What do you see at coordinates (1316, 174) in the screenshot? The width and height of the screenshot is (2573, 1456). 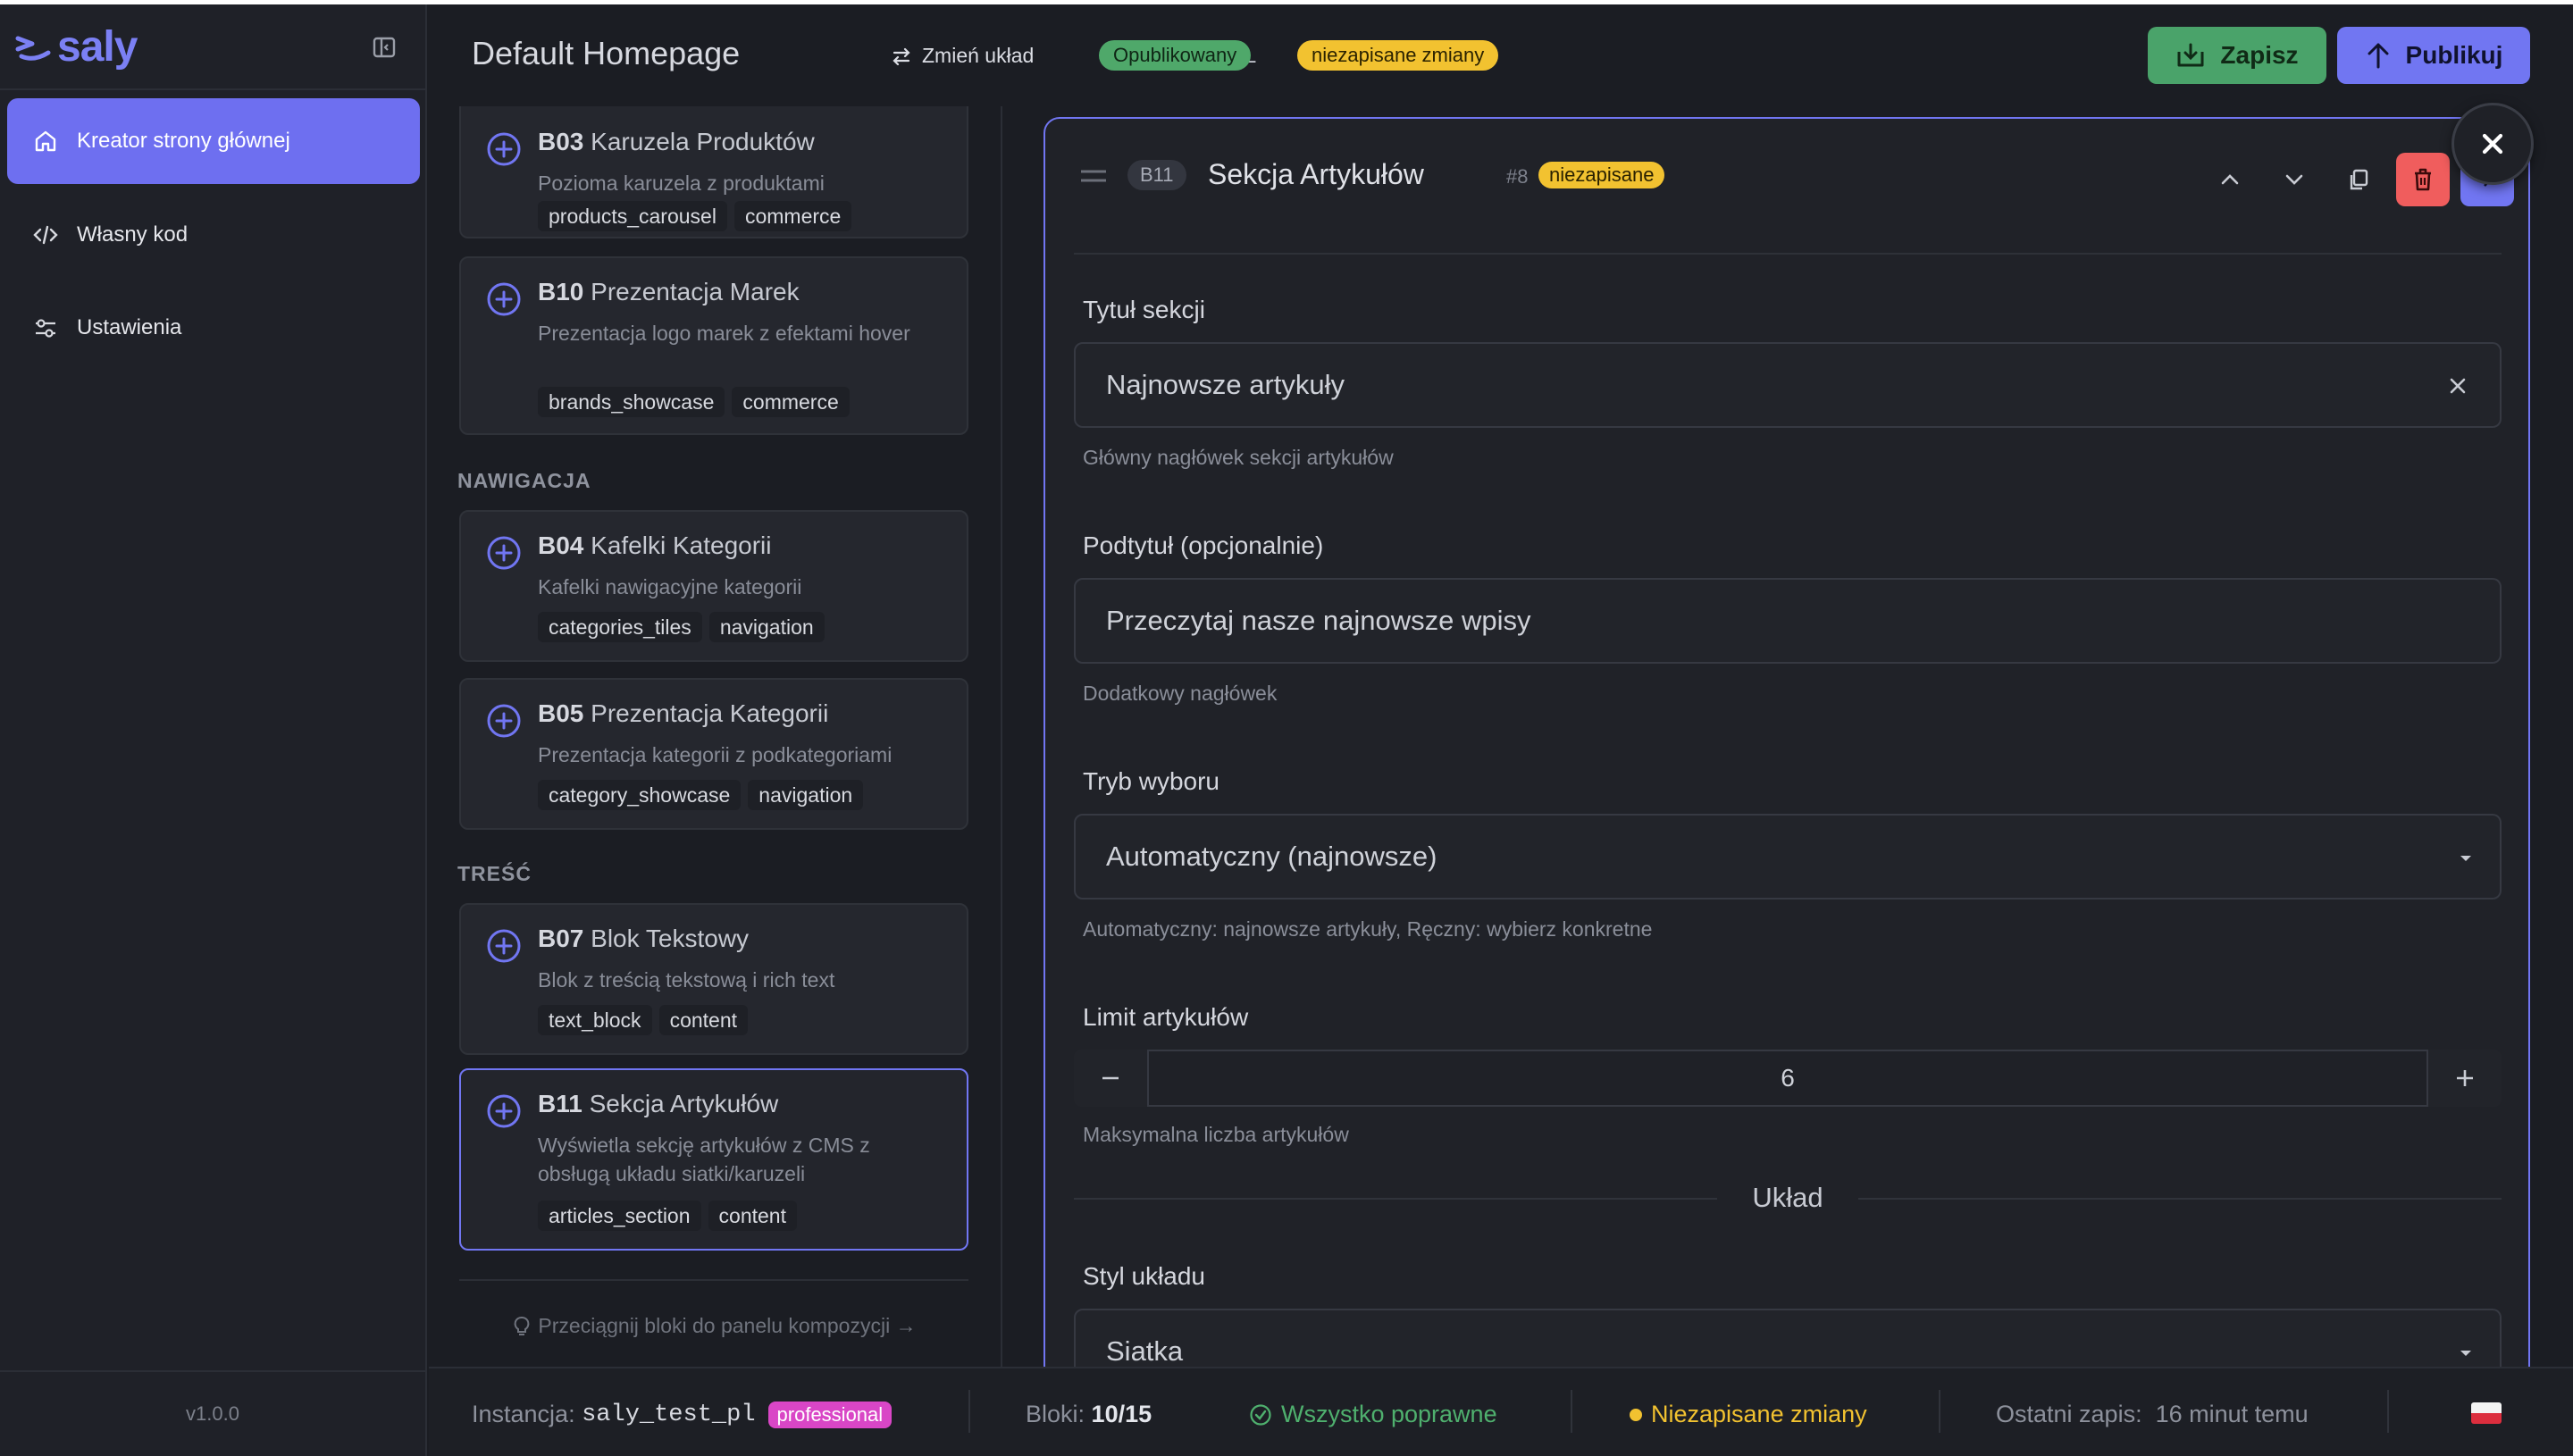 I see `block-editor-title: Sekcja Artykułów` at bounding box center [1316, 174].